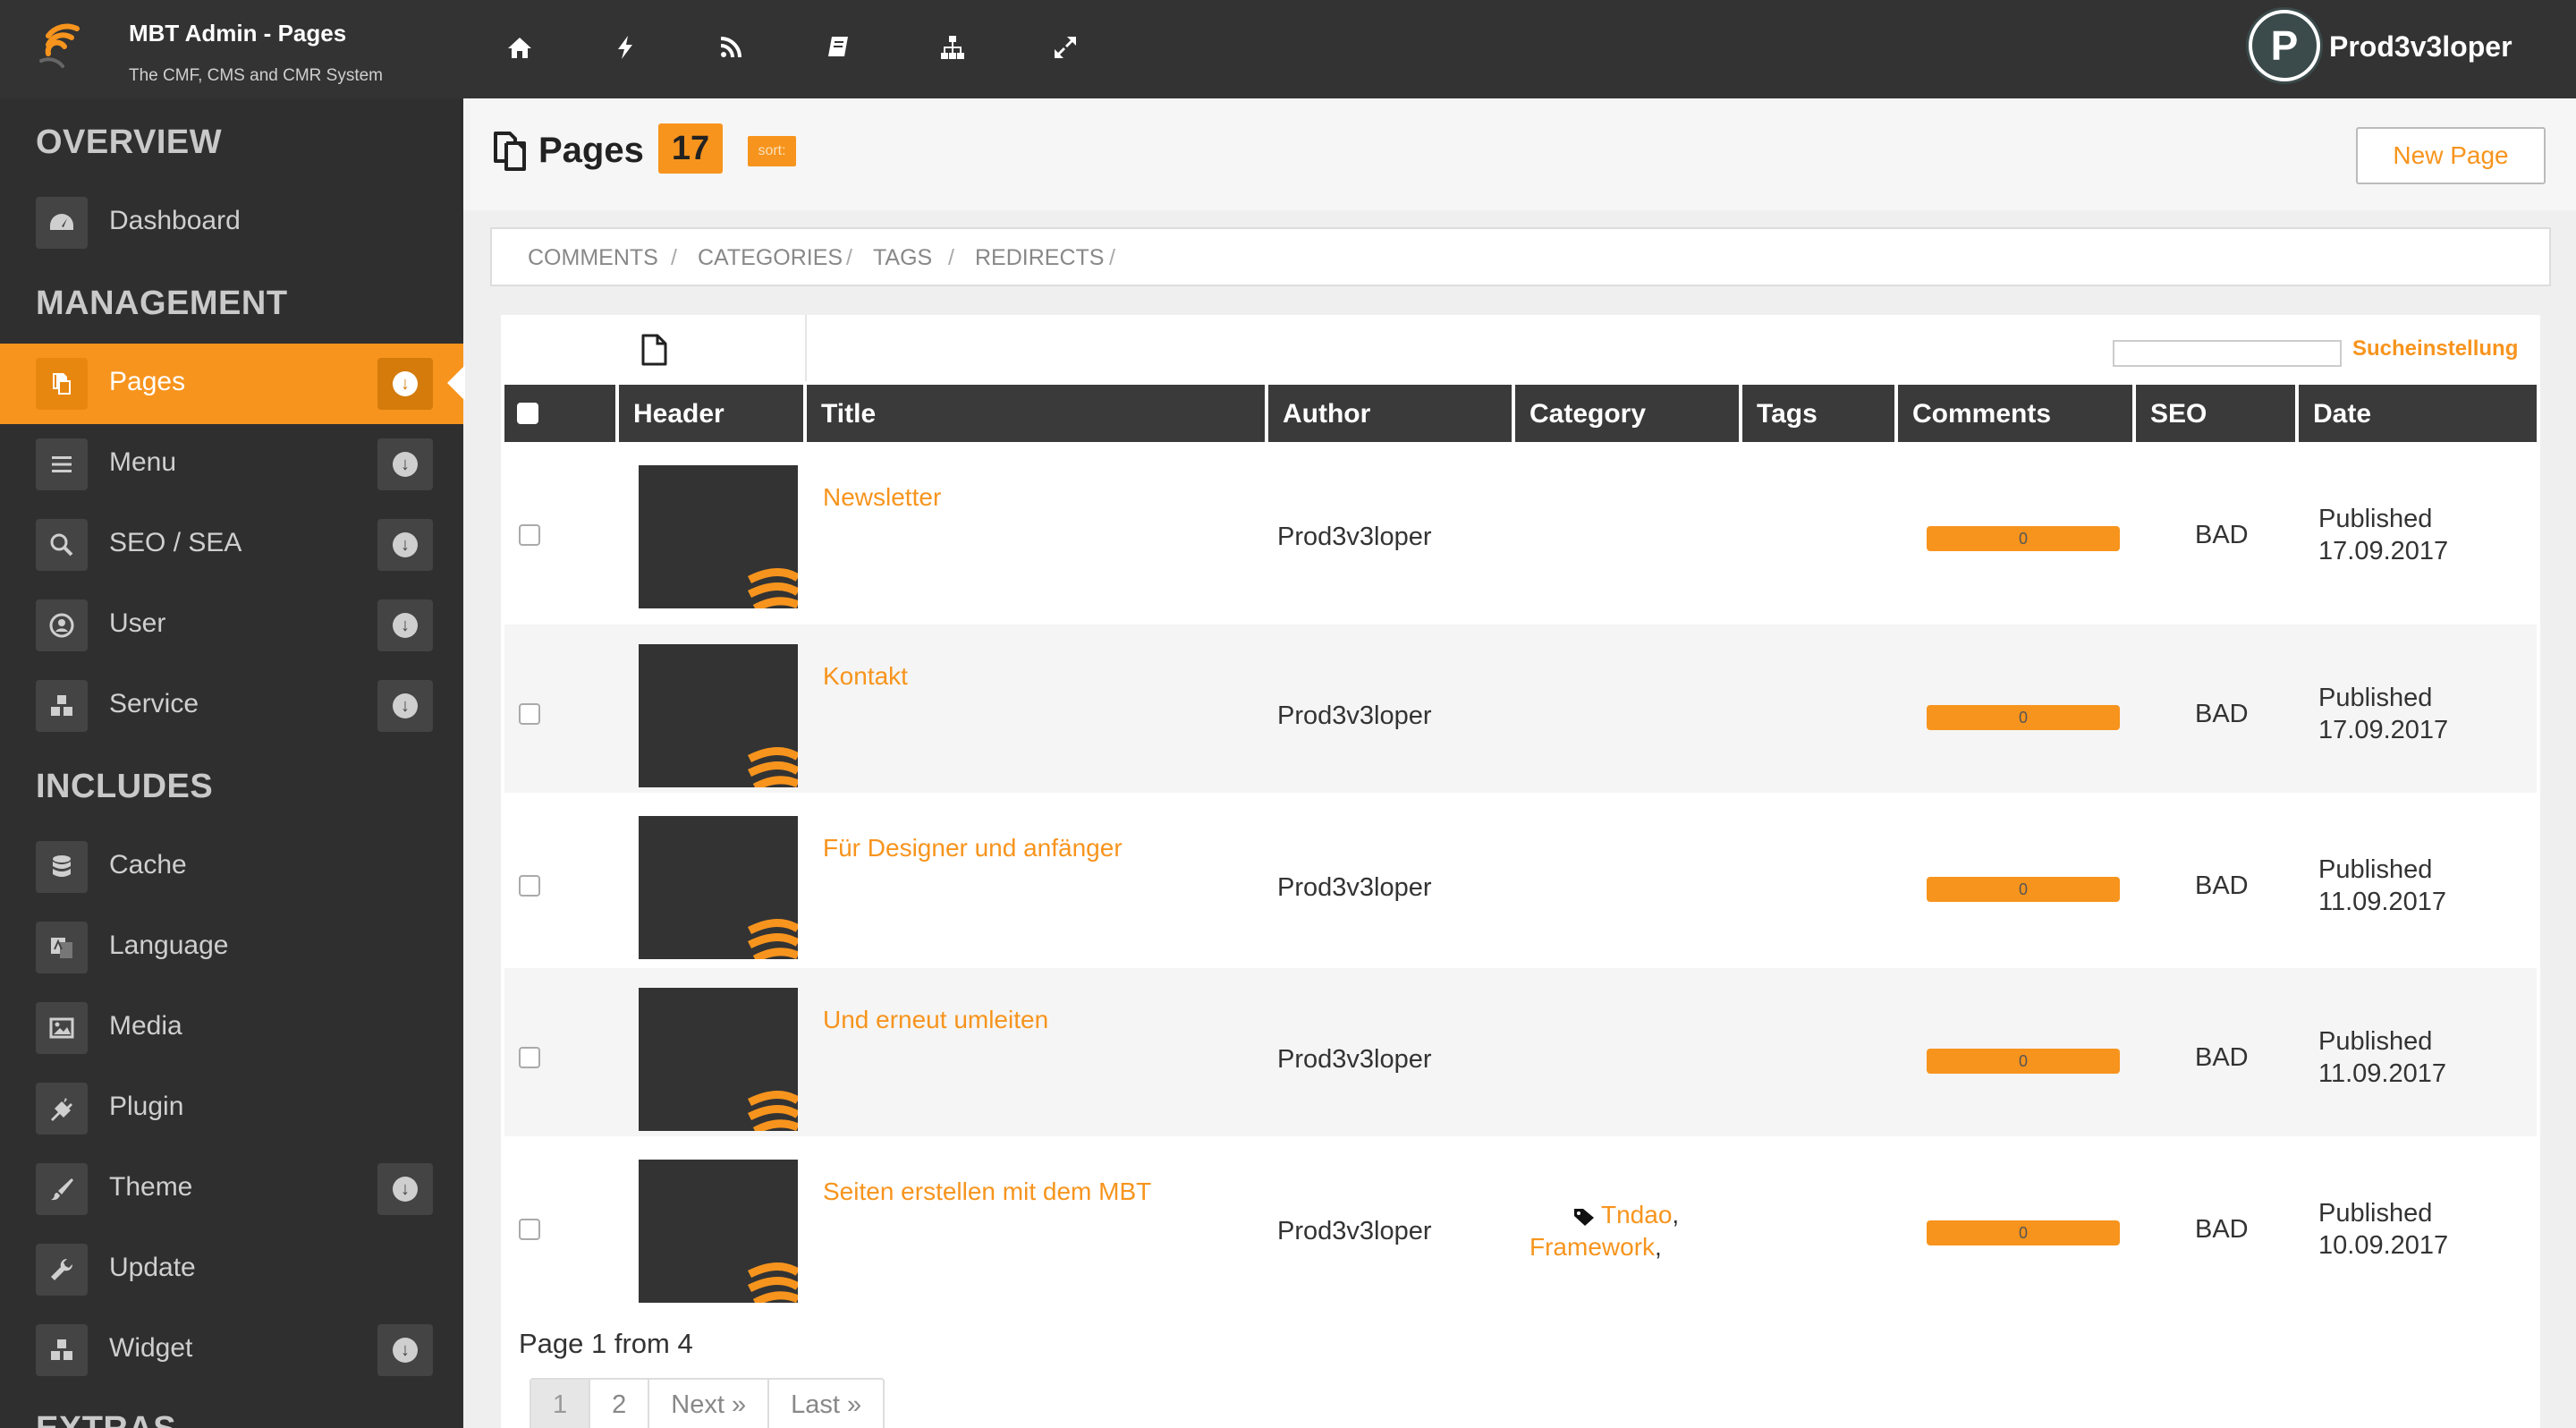 This screenshot has height=1428, width=2576. I want to click on rss-icon, so click(730, 47).